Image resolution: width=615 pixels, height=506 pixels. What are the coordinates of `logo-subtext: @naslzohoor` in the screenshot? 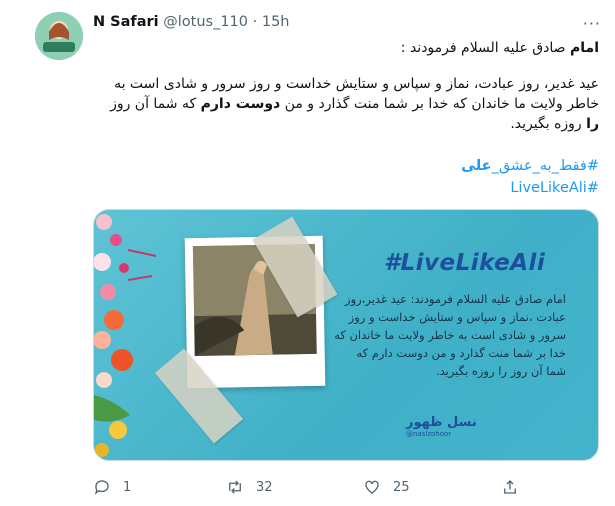 It's located at (429, 434).